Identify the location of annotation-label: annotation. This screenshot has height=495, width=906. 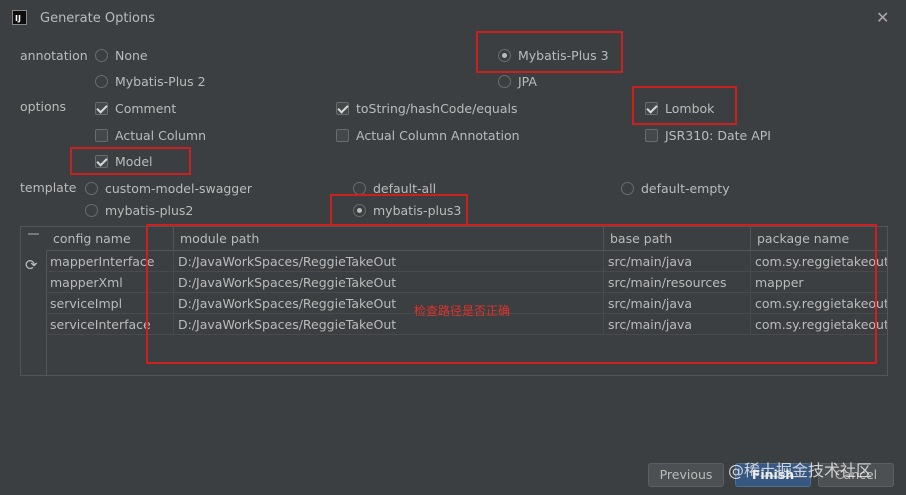
(54, 55).